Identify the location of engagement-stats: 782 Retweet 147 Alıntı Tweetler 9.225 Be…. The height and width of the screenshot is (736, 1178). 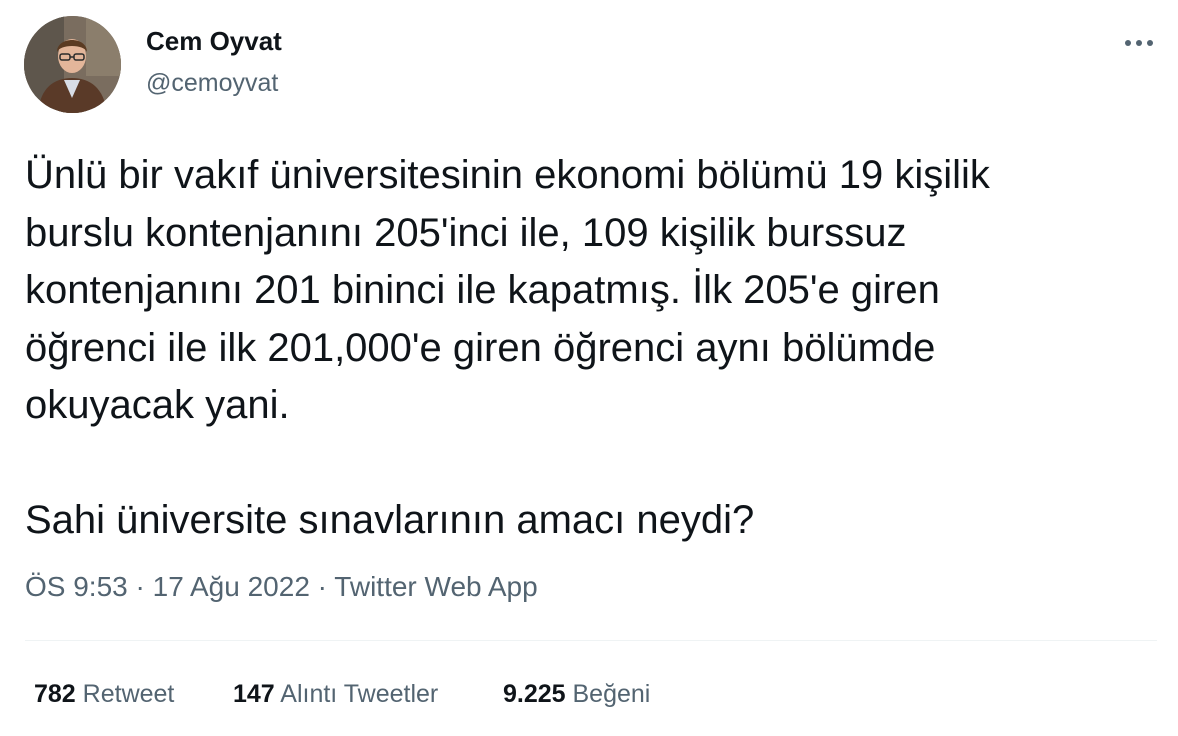
(342, 694).